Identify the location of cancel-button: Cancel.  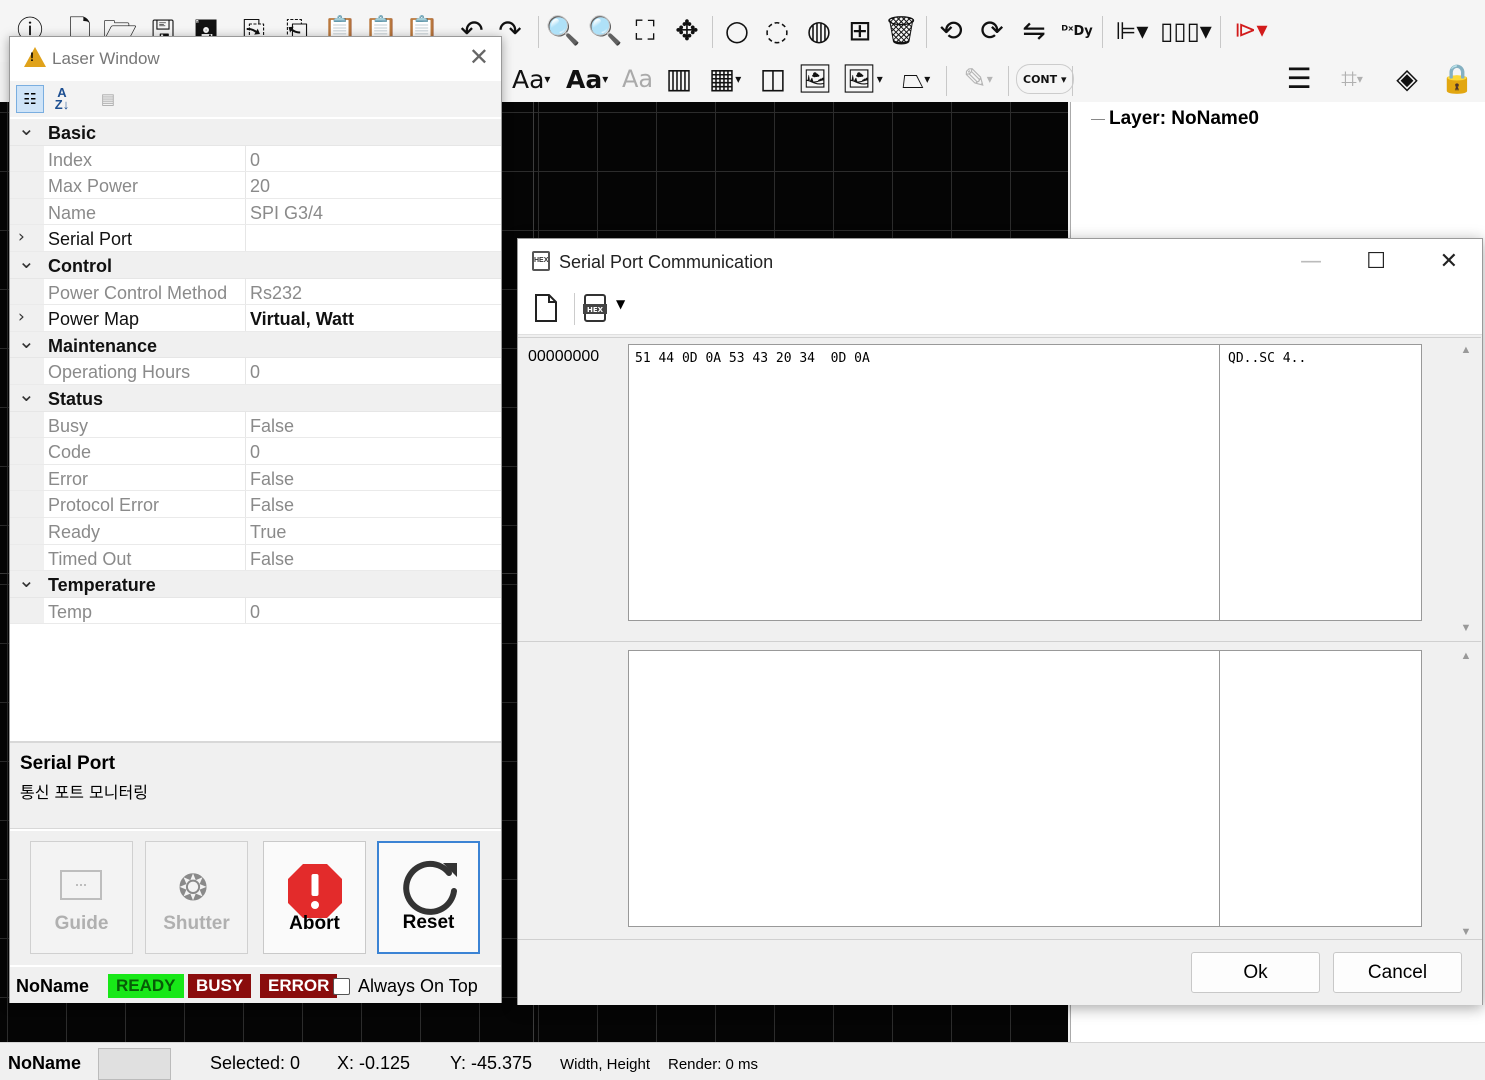
(1397, 972).